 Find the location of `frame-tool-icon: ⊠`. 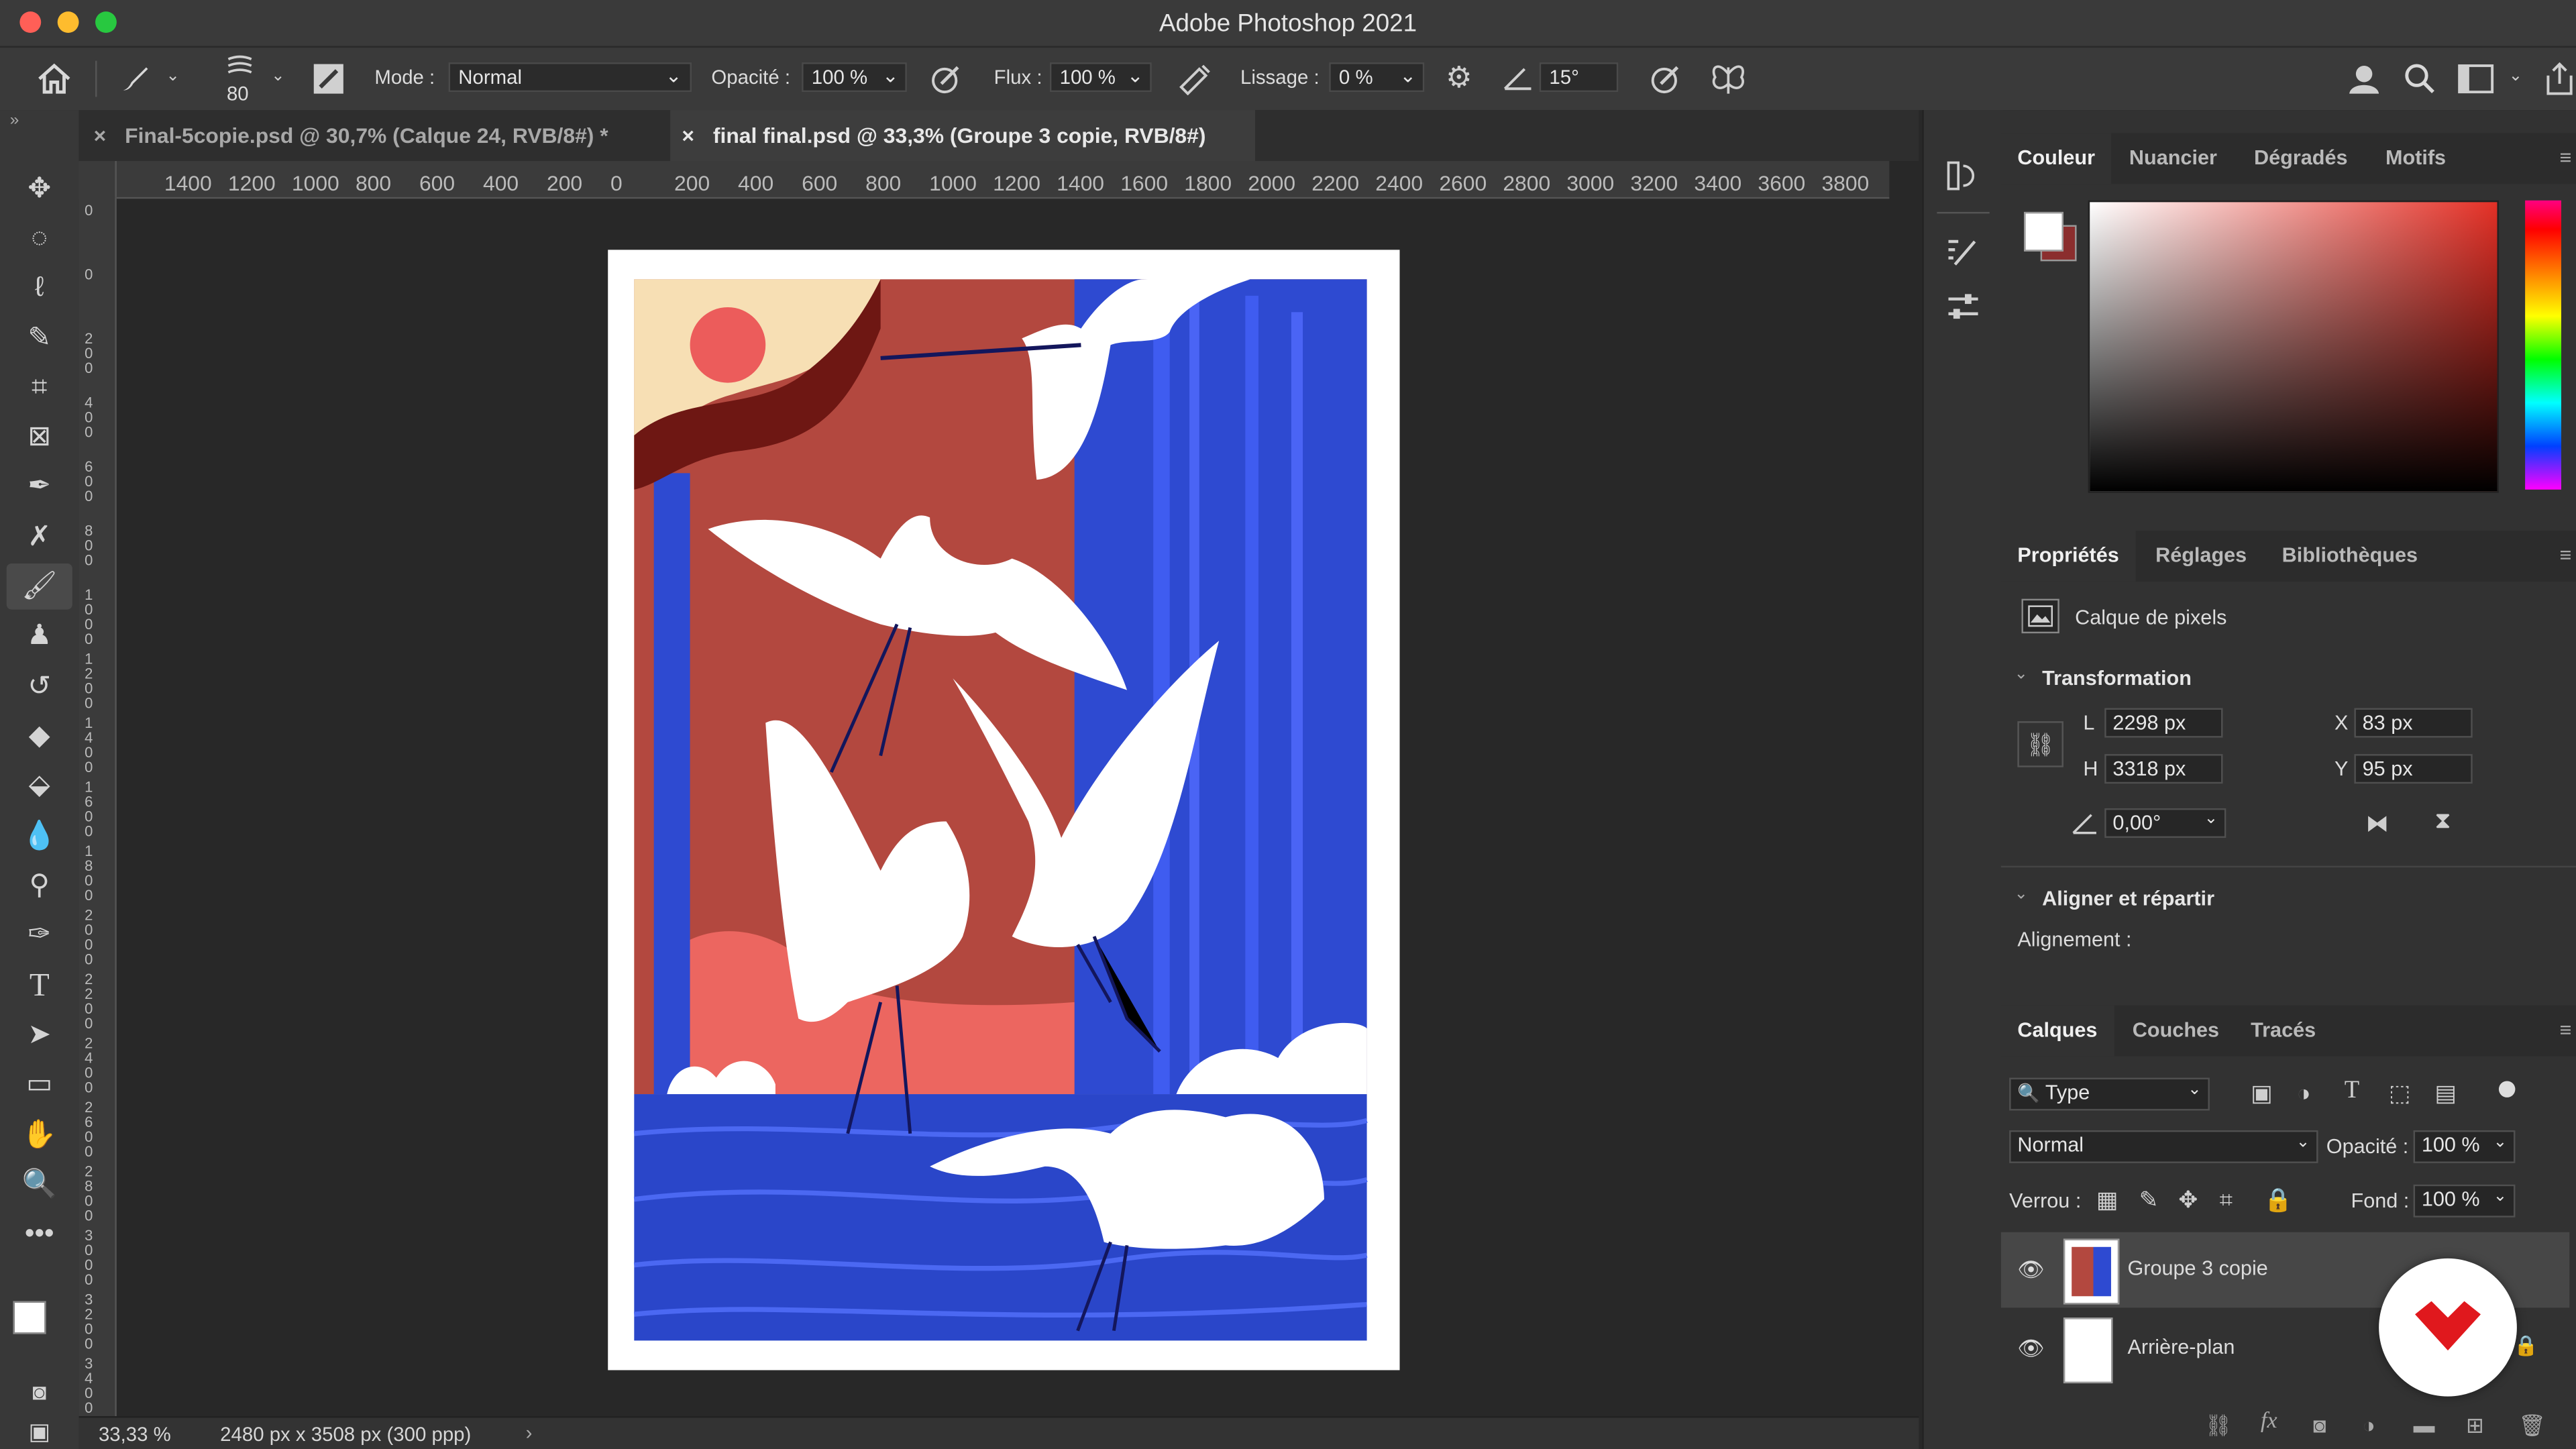

frame-tool-icon: ⊠ is located at coordinates (39, 437).